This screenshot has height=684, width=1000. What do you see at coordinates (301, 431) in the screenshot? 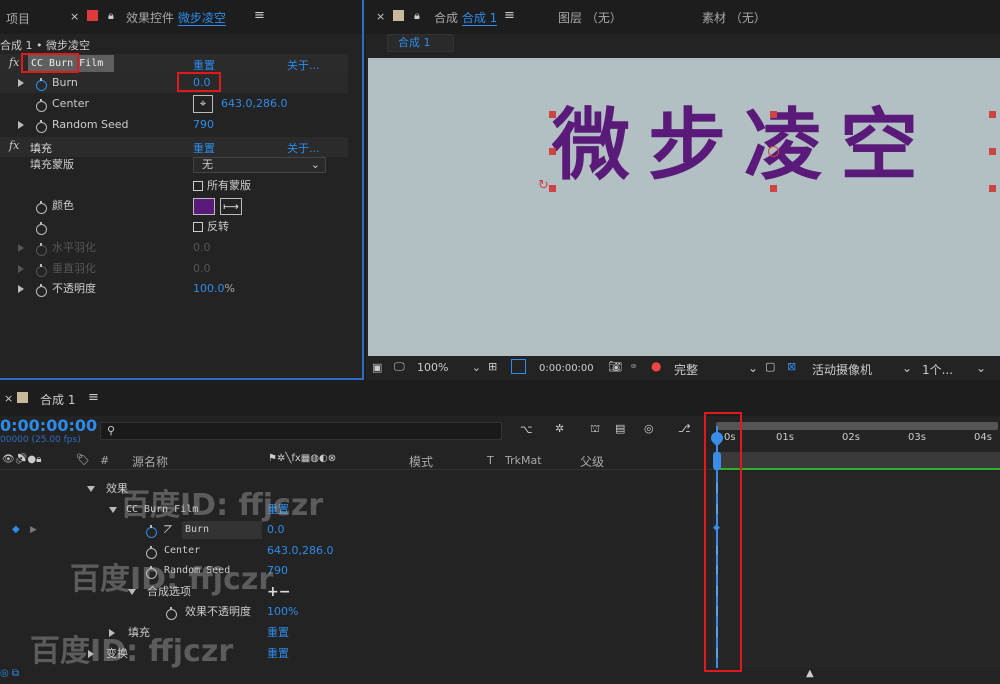
I see `timeline-search-input: ⚲` at bounding box center [301, 431].